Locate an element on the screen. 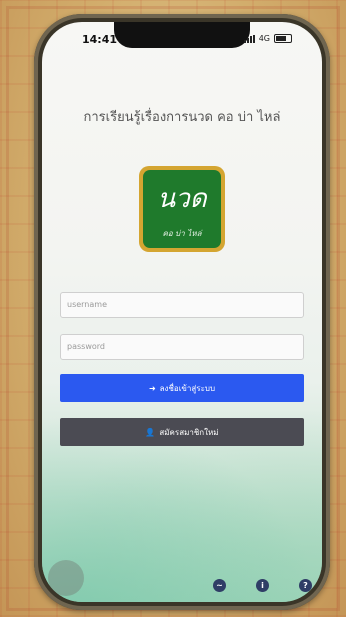 This screenshot has height=617, width=346. info-icon: i is located at coordinates (262, 585).